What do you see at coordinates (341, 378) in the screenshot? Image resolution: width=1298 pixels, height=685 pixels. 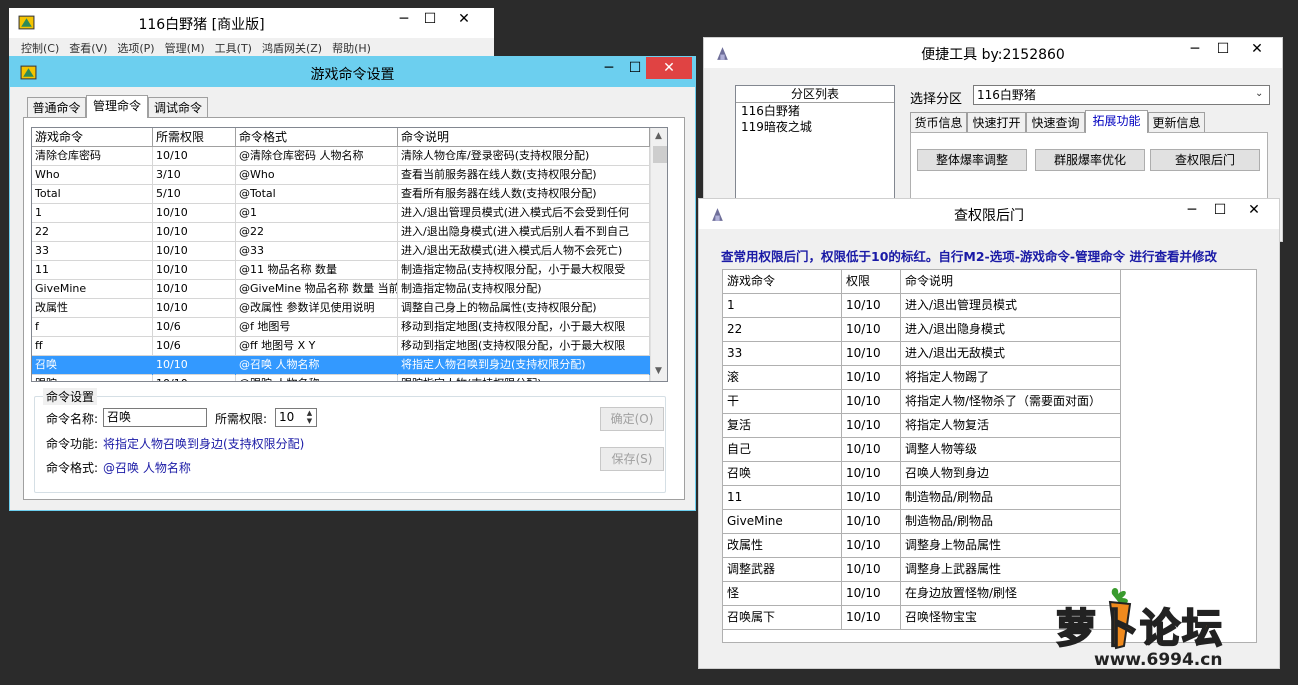 I see `table-row: 跟踪10/10@跟踪 人物名称跟踪指定人物(支持权限分配)` at bounding box center [341, 378].